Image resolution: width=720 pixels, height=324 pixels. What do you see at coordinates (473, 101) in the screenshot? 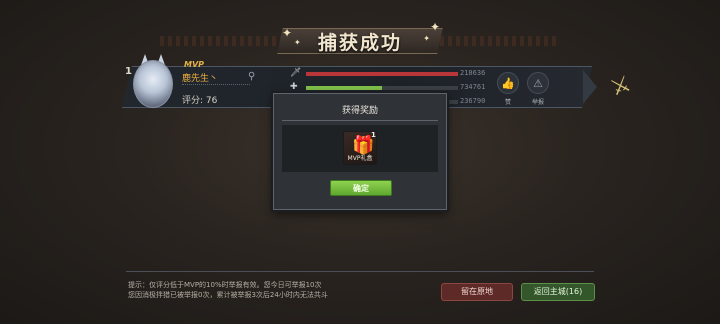
I see `stat-value: 236790` at bounding box center [473, 101].